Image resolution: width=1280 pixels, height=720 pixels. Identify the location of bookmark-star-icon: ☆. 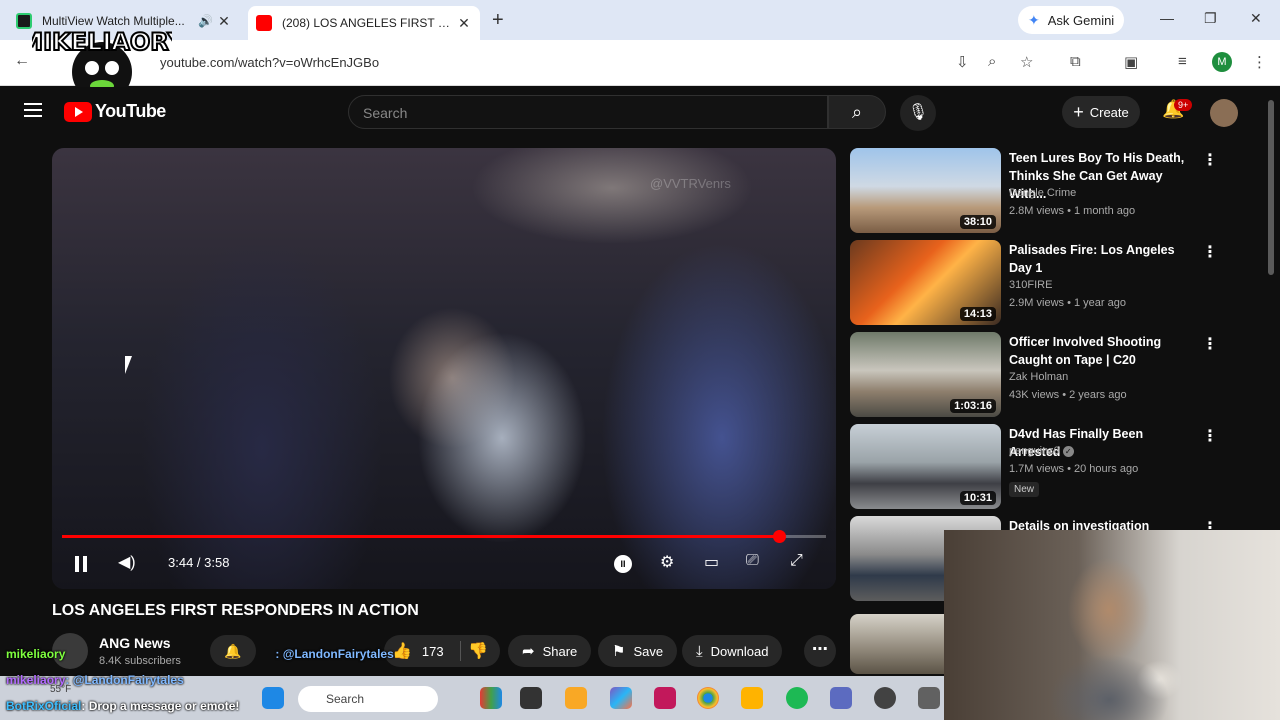
(1026, 62).